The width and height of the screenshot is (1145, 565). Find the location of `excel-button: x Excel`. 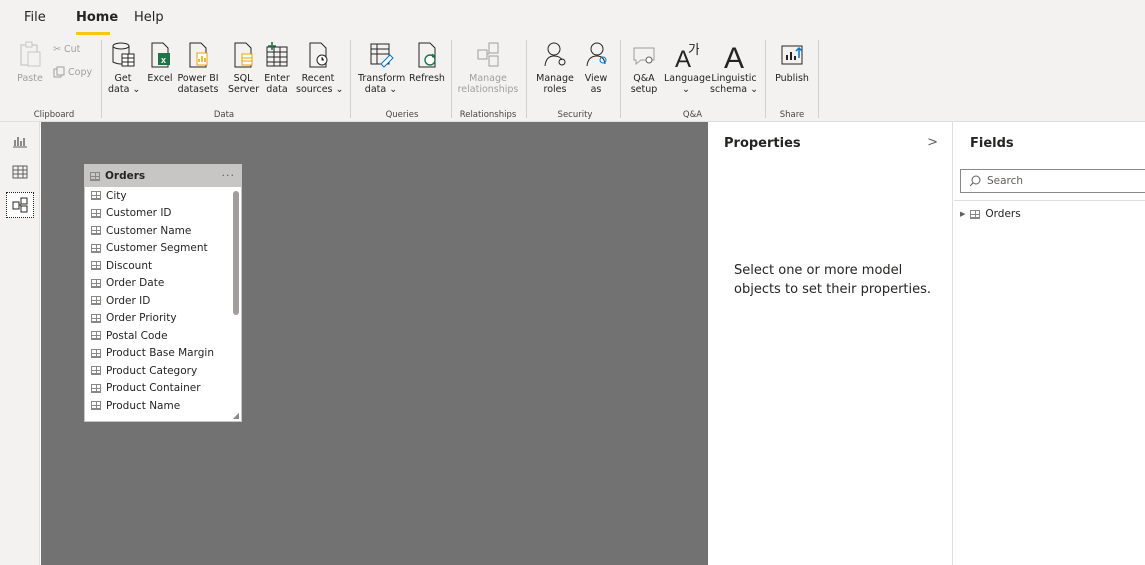

excel-button: x Excel is located at coordinates (160, 62).